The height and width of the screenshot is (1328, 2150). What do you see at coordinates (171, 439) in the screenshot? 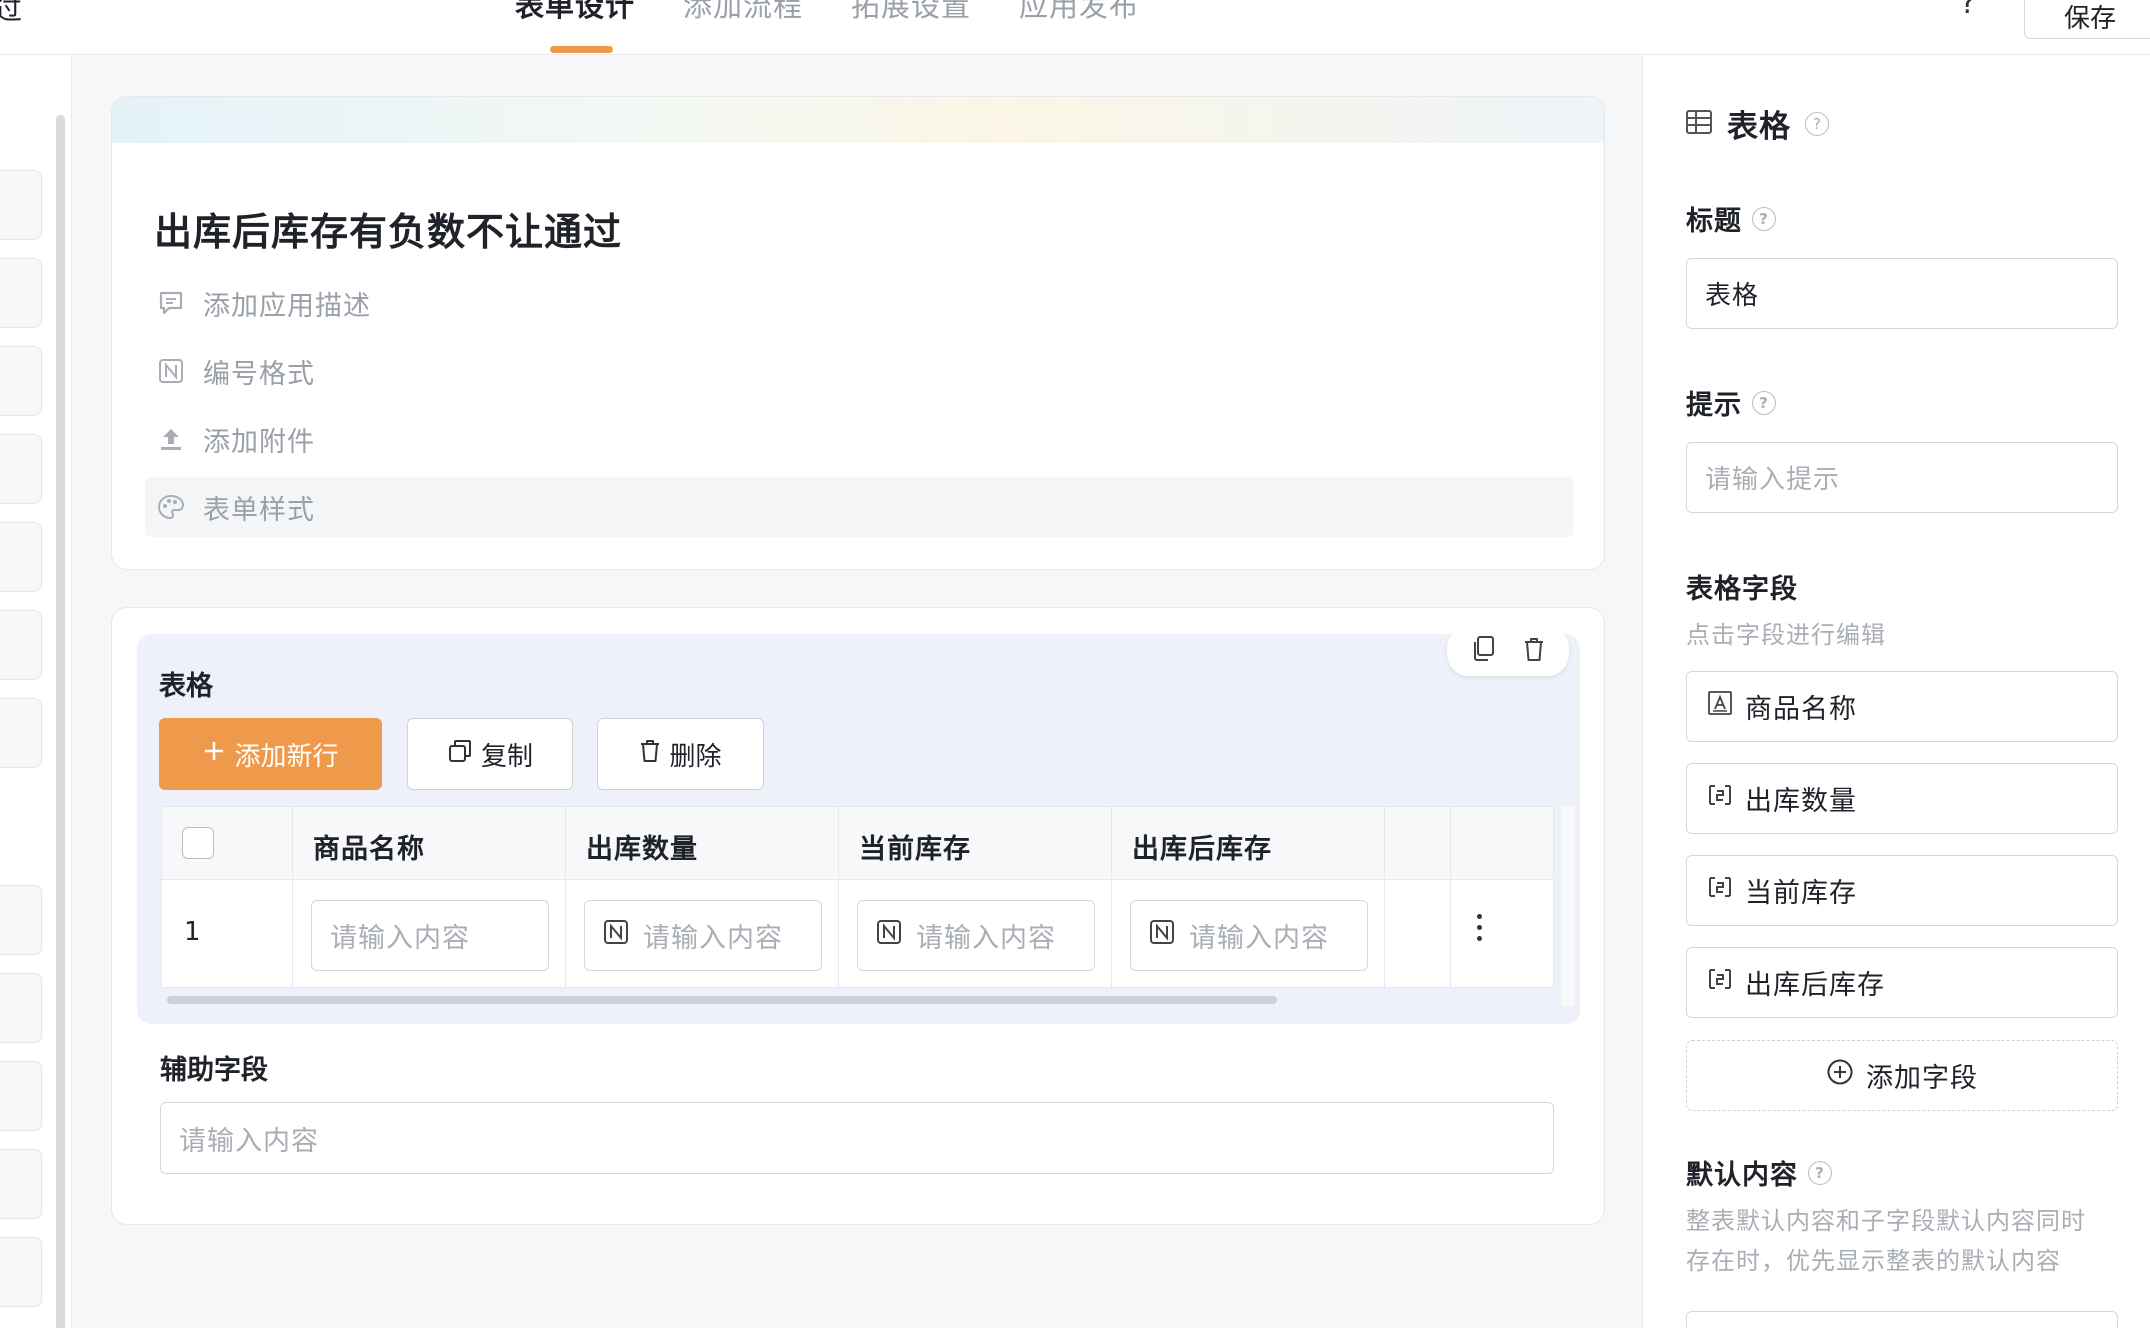
I see `upload-icon` at bounding box center [171, 439].